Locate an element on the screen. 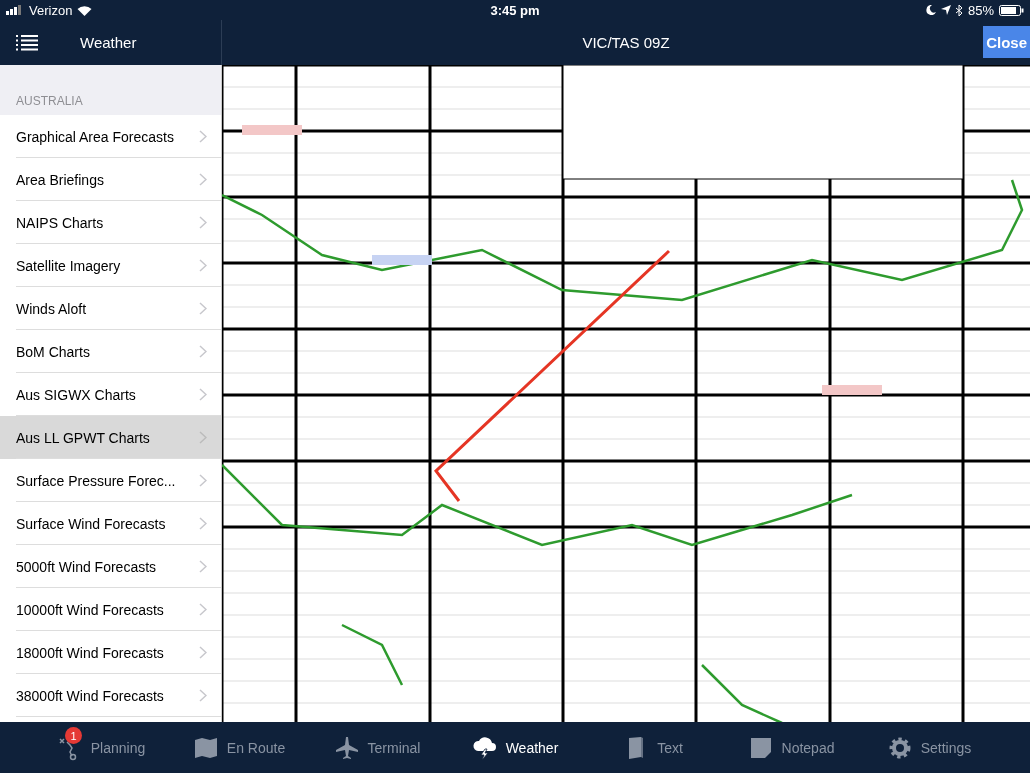 The height and width of the screenshot is (773, 1030). storm-cloud-icon is located at coordinates (484, 747).